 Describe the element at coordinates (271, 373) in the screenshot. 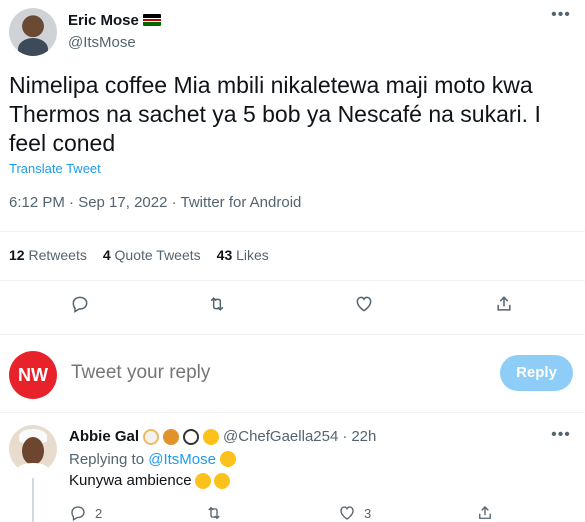

I see `reply-input` at that location.